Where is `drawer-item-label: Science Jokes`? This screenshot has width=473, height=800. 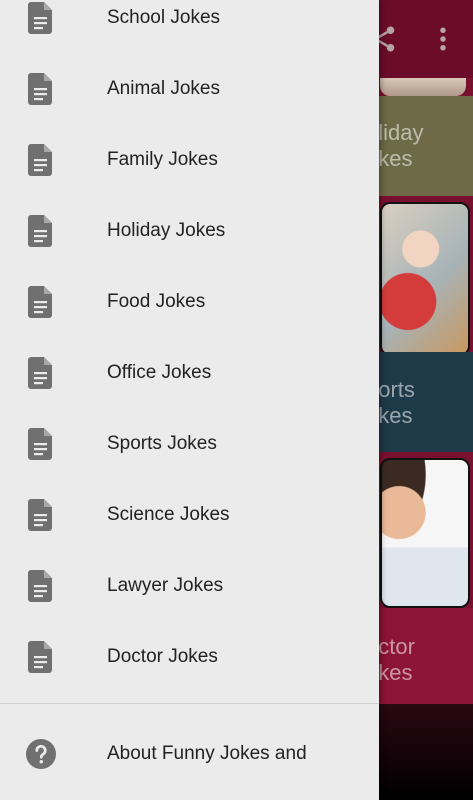 drawer-item-label: Science Jokes is located at coordinates (168, 514).